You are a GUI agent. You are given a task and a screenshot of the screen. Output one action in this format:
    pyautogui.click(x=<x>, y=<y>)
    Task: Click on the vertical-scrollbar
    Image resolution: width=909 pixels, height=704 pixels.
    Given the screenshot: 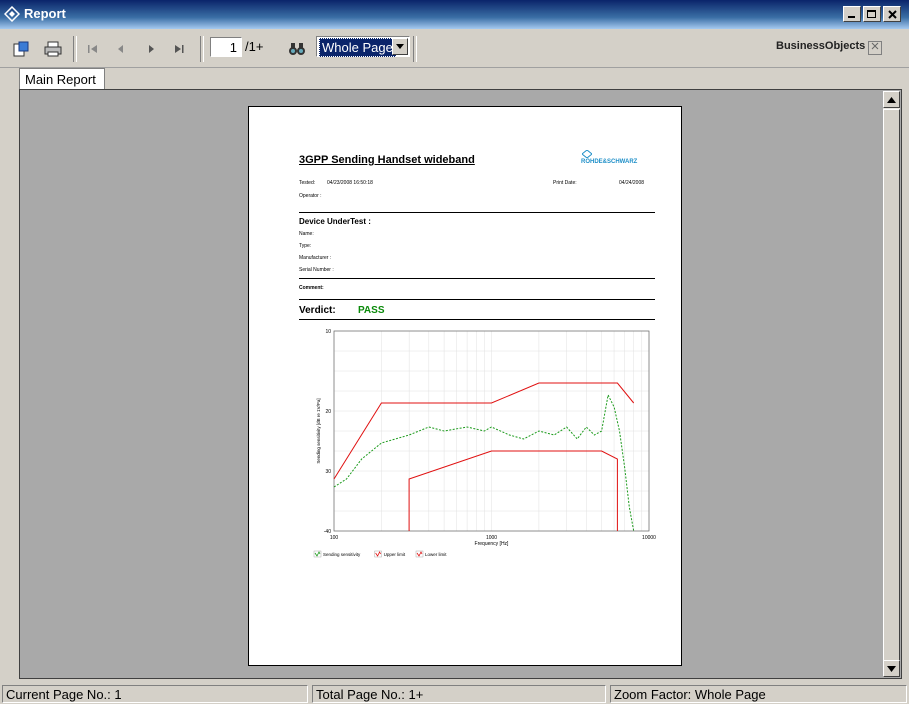 What is the action you would take?
    pyautogui.click(x=891, y=384)
    